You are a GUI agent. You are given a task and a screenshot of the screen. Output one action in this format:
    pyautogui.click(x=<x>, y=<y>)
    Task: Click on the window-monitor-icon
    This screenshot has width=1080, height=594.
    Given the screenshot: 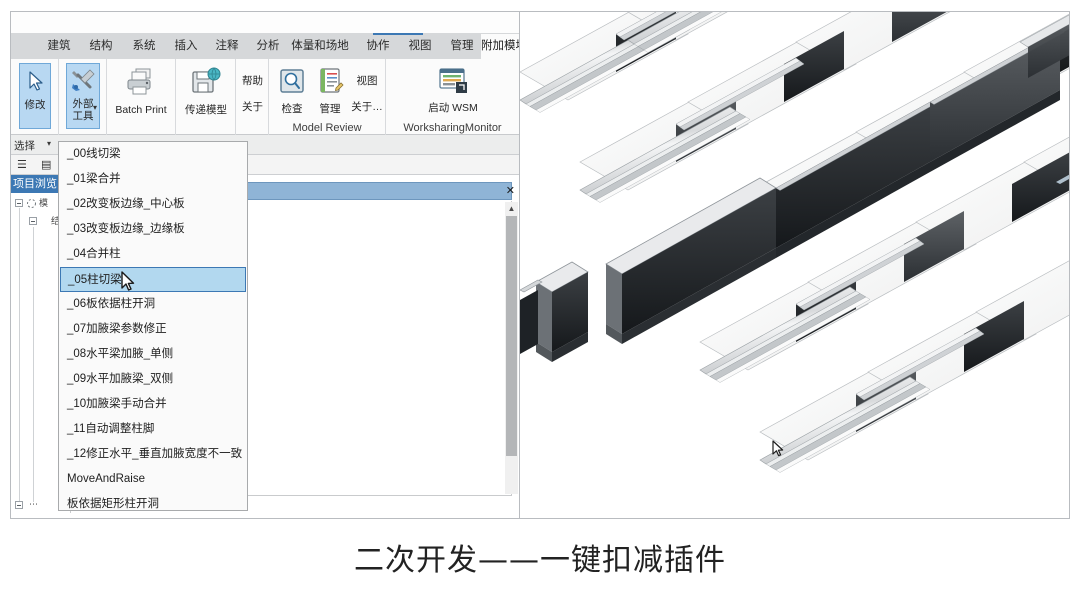 What is the action you would take?
    pyautogui.click(x=453, y=83)
    